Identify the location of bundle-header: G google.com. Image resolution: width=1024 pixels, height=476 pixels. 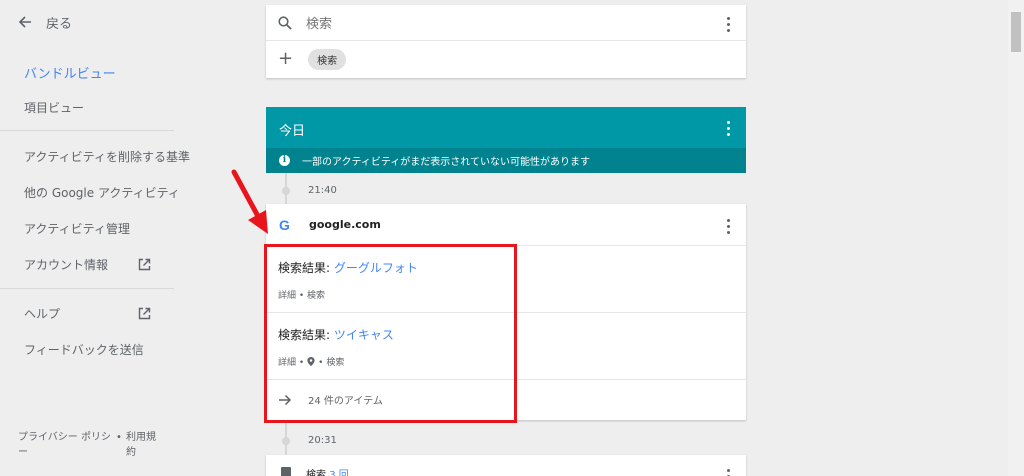
(506, 225).